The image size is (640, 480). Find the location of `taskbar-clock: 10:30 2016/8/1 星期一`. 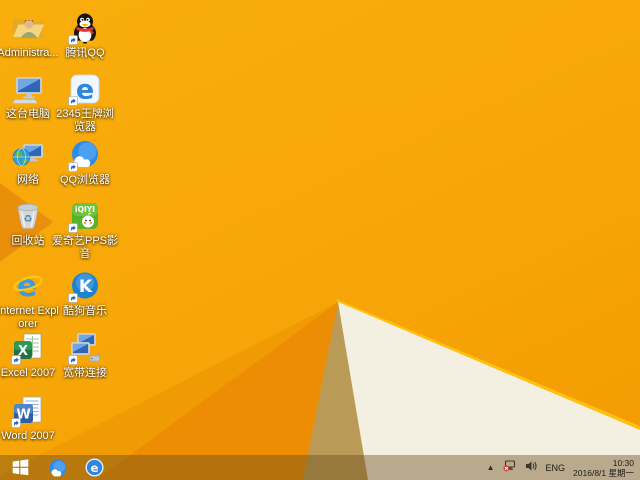

taskbar-clock: 10:30 2016/8/1 星期一 is located at coordinates (603, 468).